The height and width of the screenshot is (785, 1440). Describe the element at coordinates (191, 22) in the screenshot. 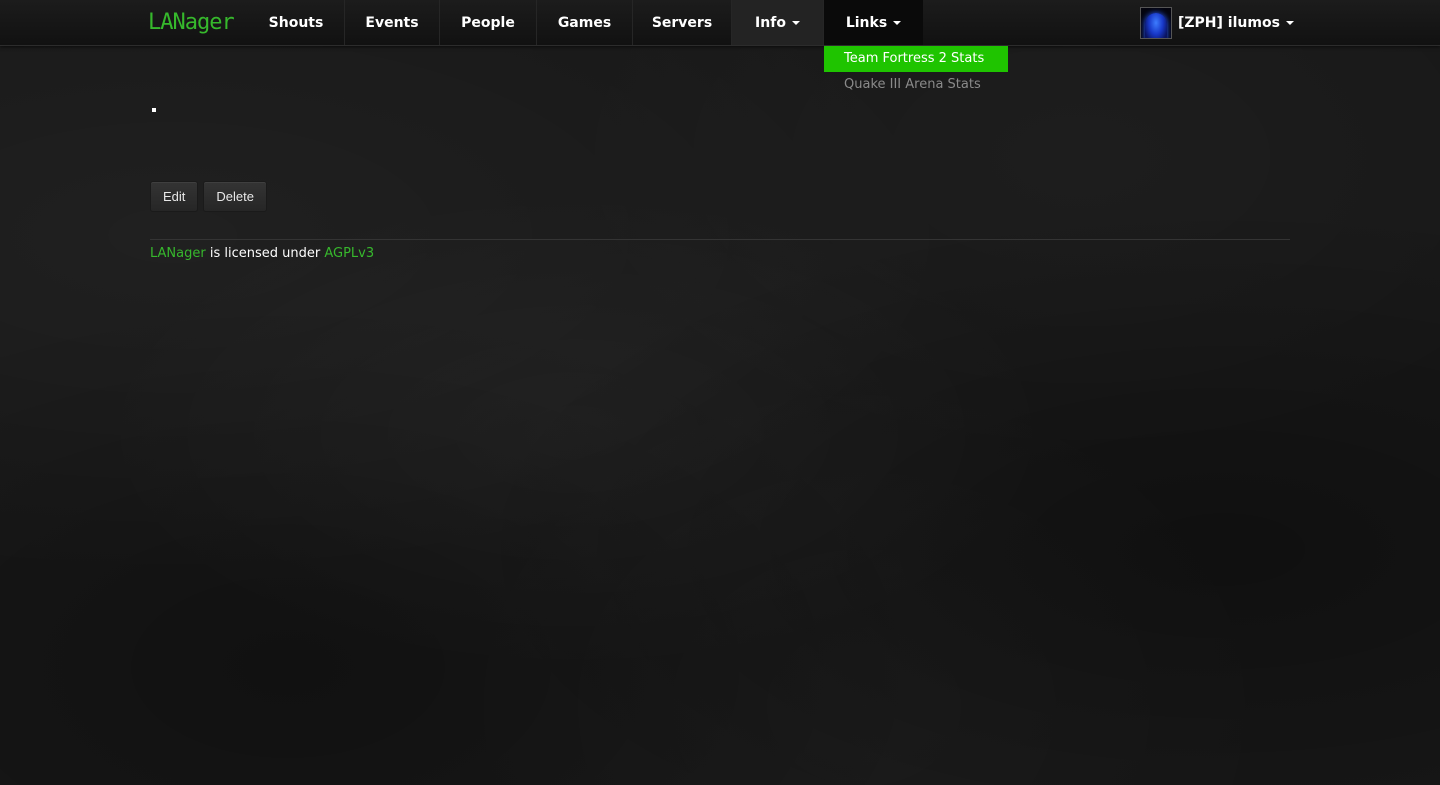

I see `brand-logo: LANager` at that location.